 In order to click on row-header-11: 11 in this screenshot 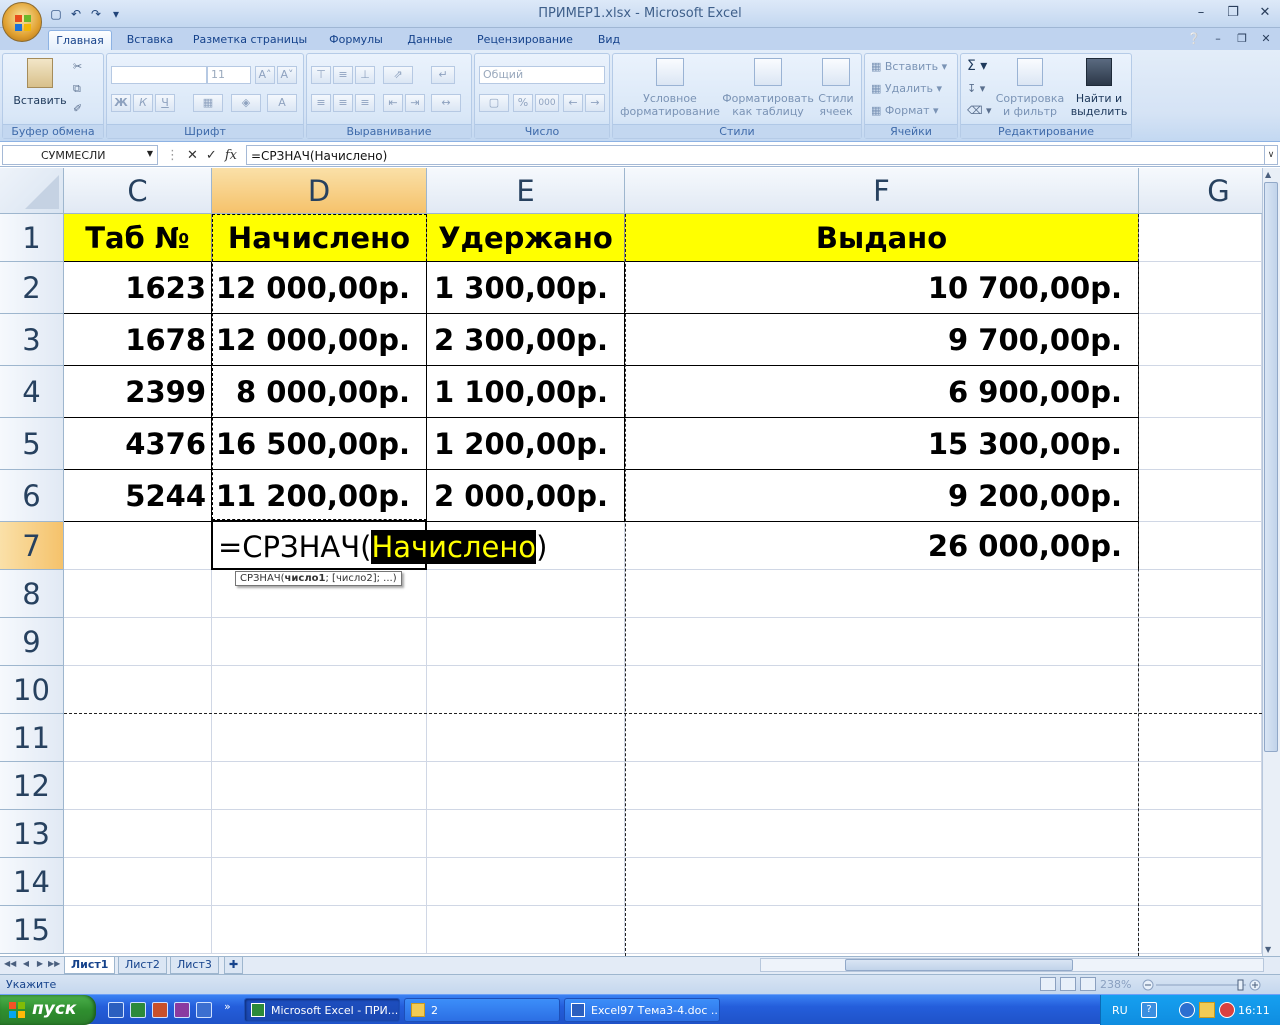, I will do `click(32, 738)`.